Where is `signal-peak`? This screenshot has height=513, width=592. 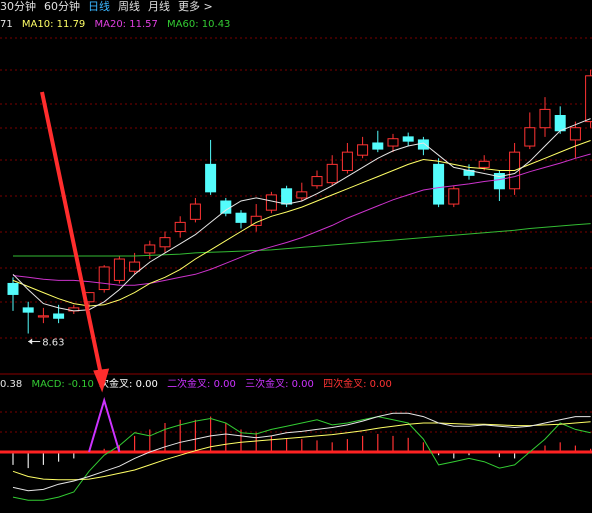 signal-peak is located at coordinates (104, 424).